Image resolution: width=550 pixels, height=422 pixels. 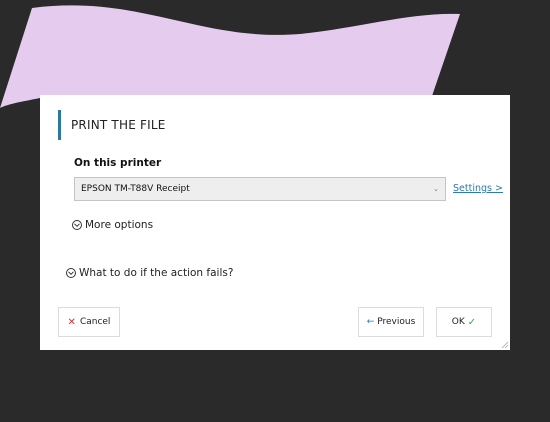 I want to click on cancel-button-label: Cancel, so click(x=95, y=322).